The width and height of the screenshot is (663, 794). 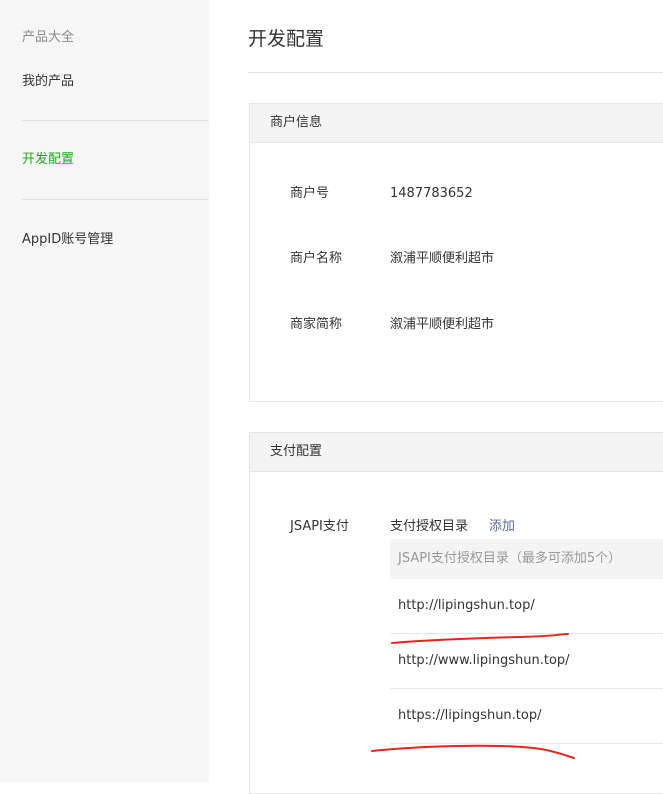 What do you see at coordinates (473, 696) in the screenshot?
I see `hand-drawn-annotation-layer` at bounding box center [473, 696].